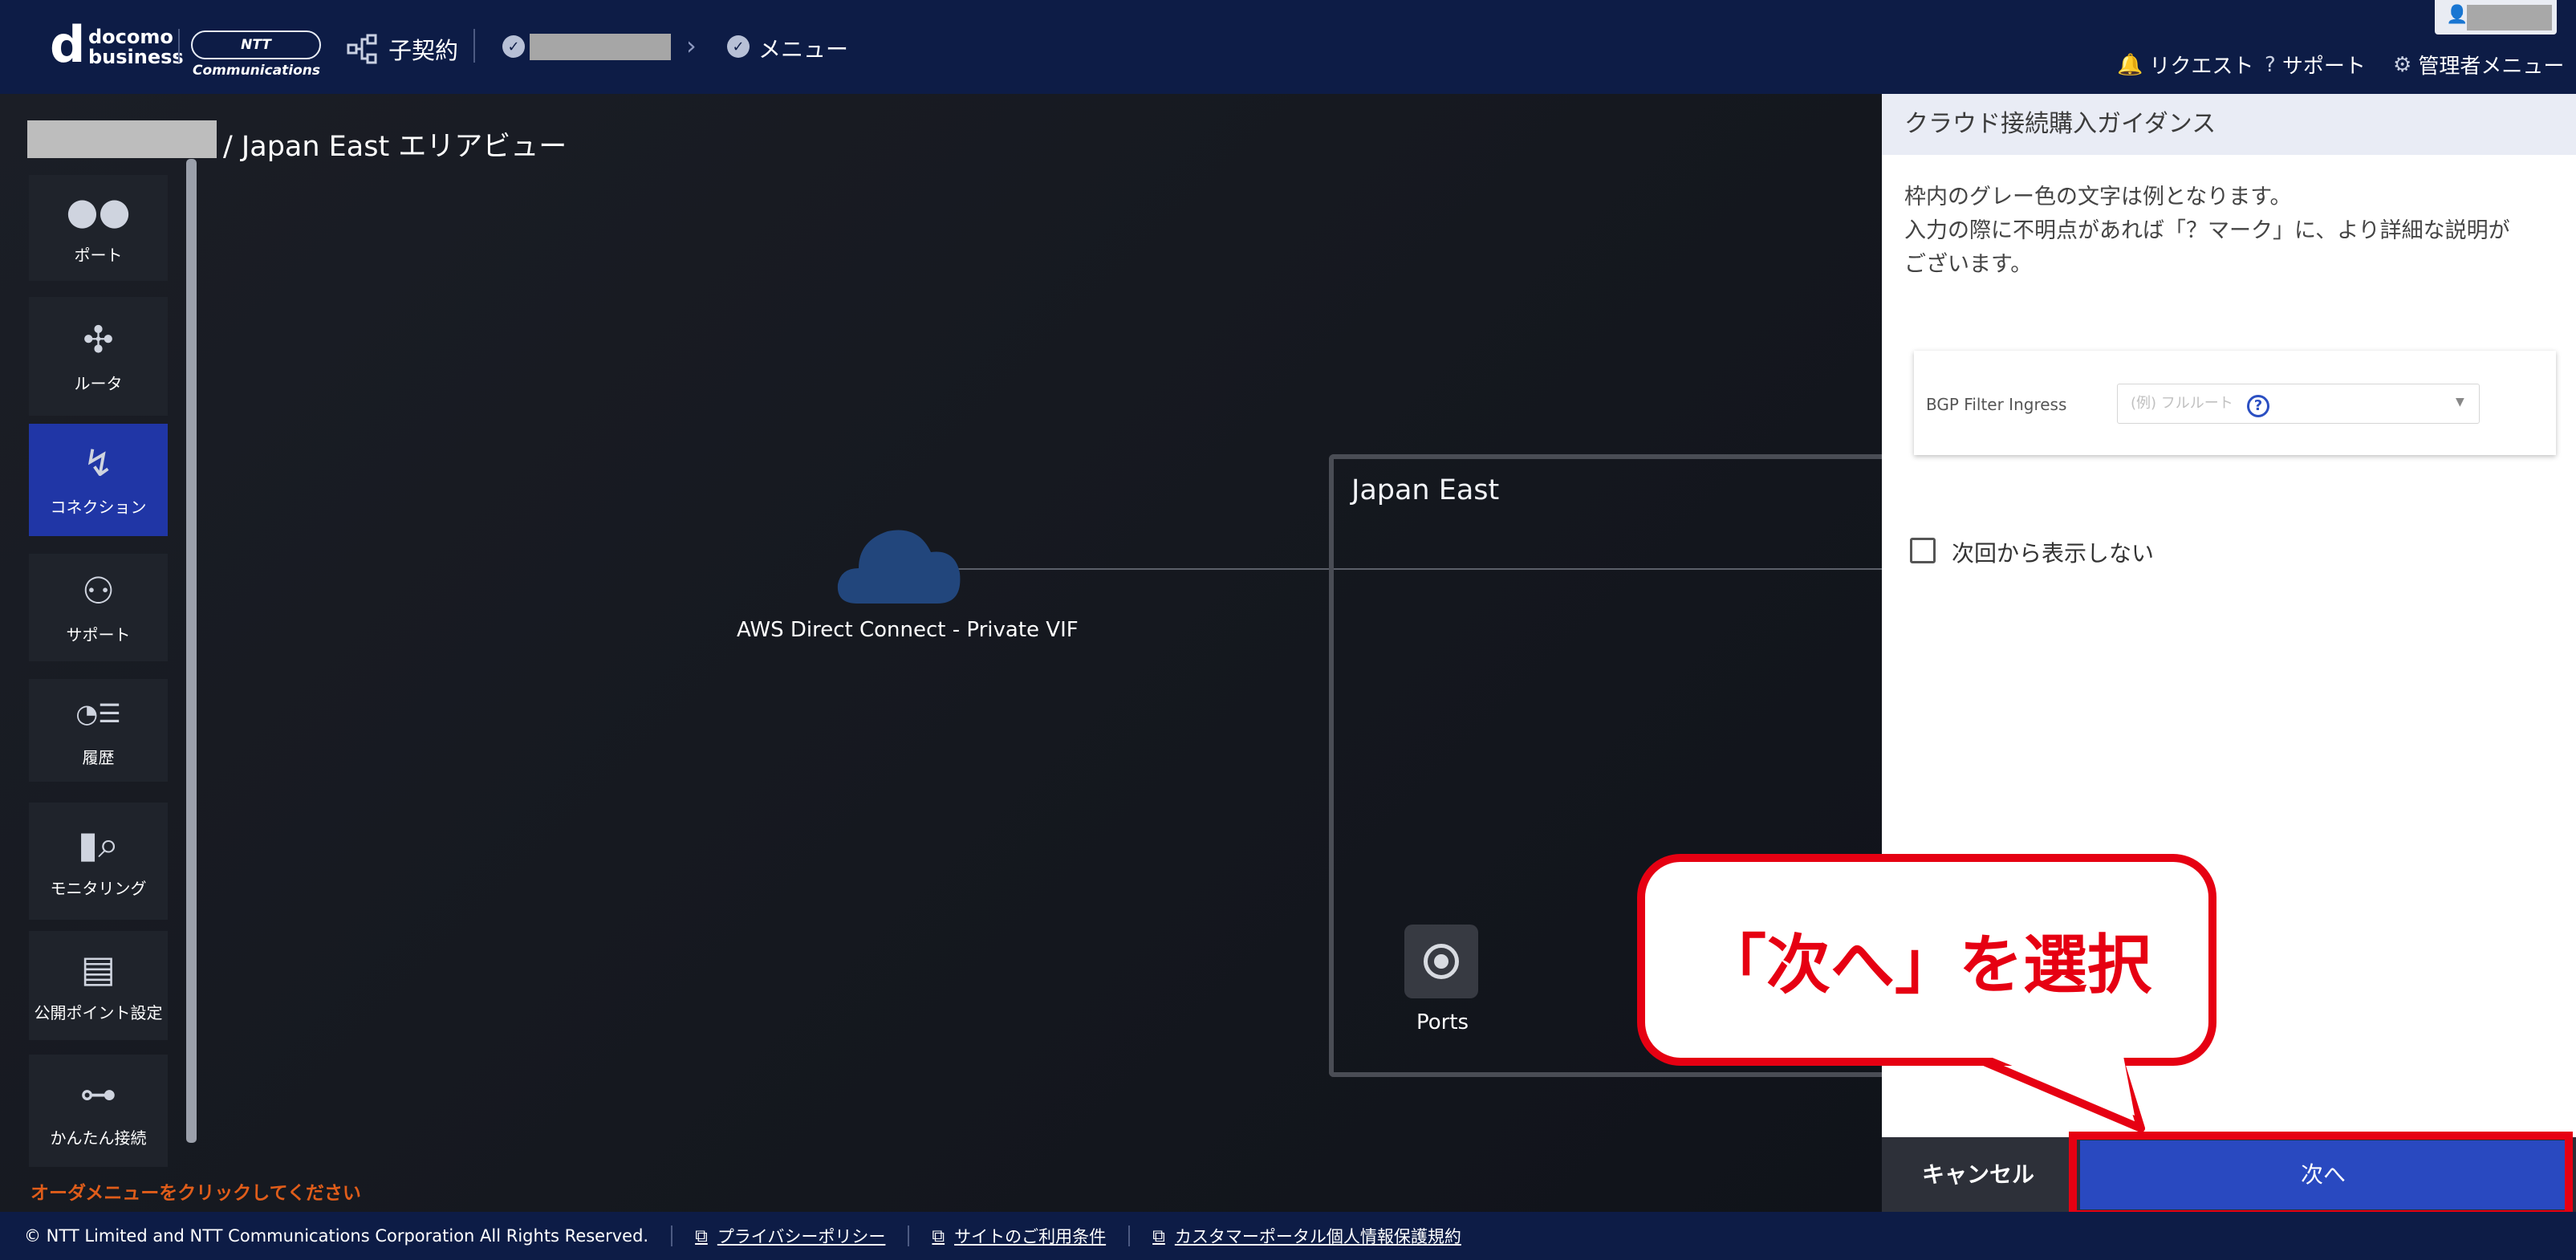 This screenshot has height=1260, width=2576. Describe the element at coordinates (2207, 231) in the screenshot. I see `desc-line: 入力の際に不明点があれば「？マーク」に、より詳細な説明が` at that location.